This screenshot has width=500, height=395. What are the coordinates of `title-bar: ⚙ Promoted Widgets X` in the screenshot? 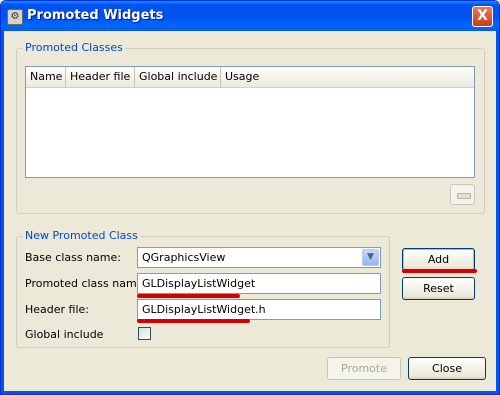 It's located at (250, 16).